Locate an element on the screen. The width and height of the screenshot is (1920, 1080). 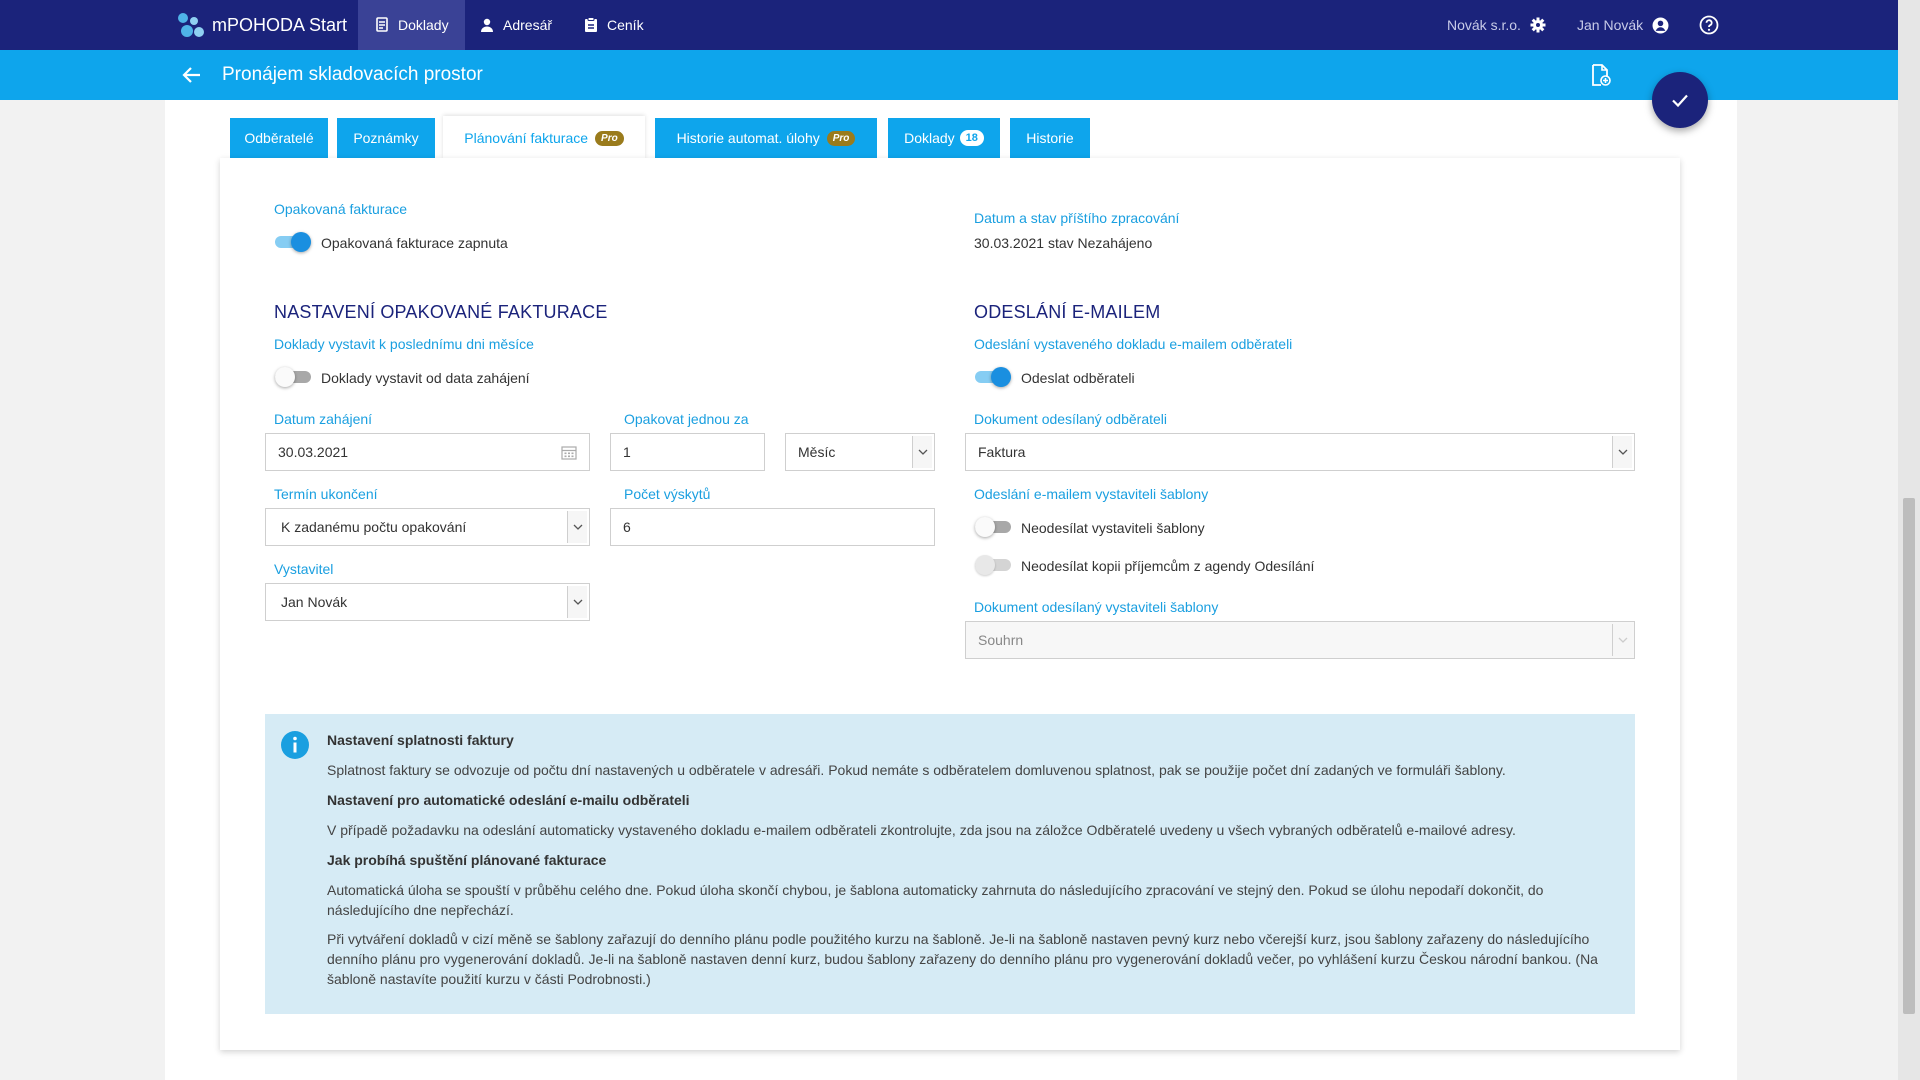
nav-item-doklady: Doklady is located at coordinates (411, 25).